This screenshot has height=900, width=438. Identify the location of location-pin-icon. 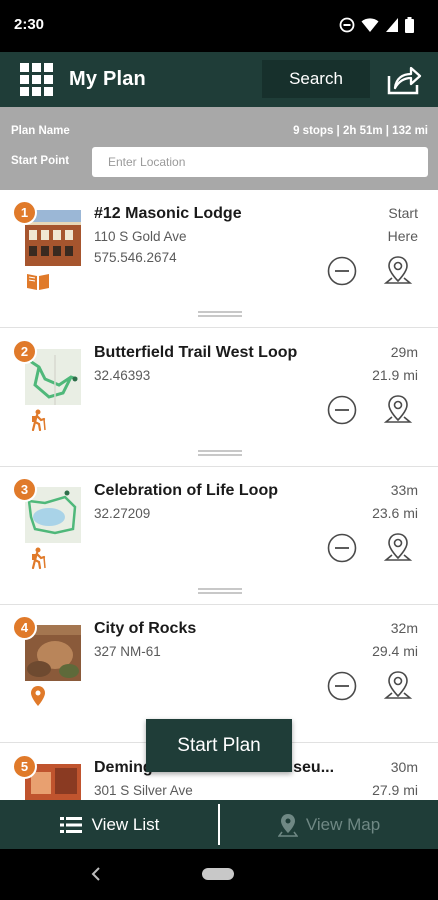
(38, 696).